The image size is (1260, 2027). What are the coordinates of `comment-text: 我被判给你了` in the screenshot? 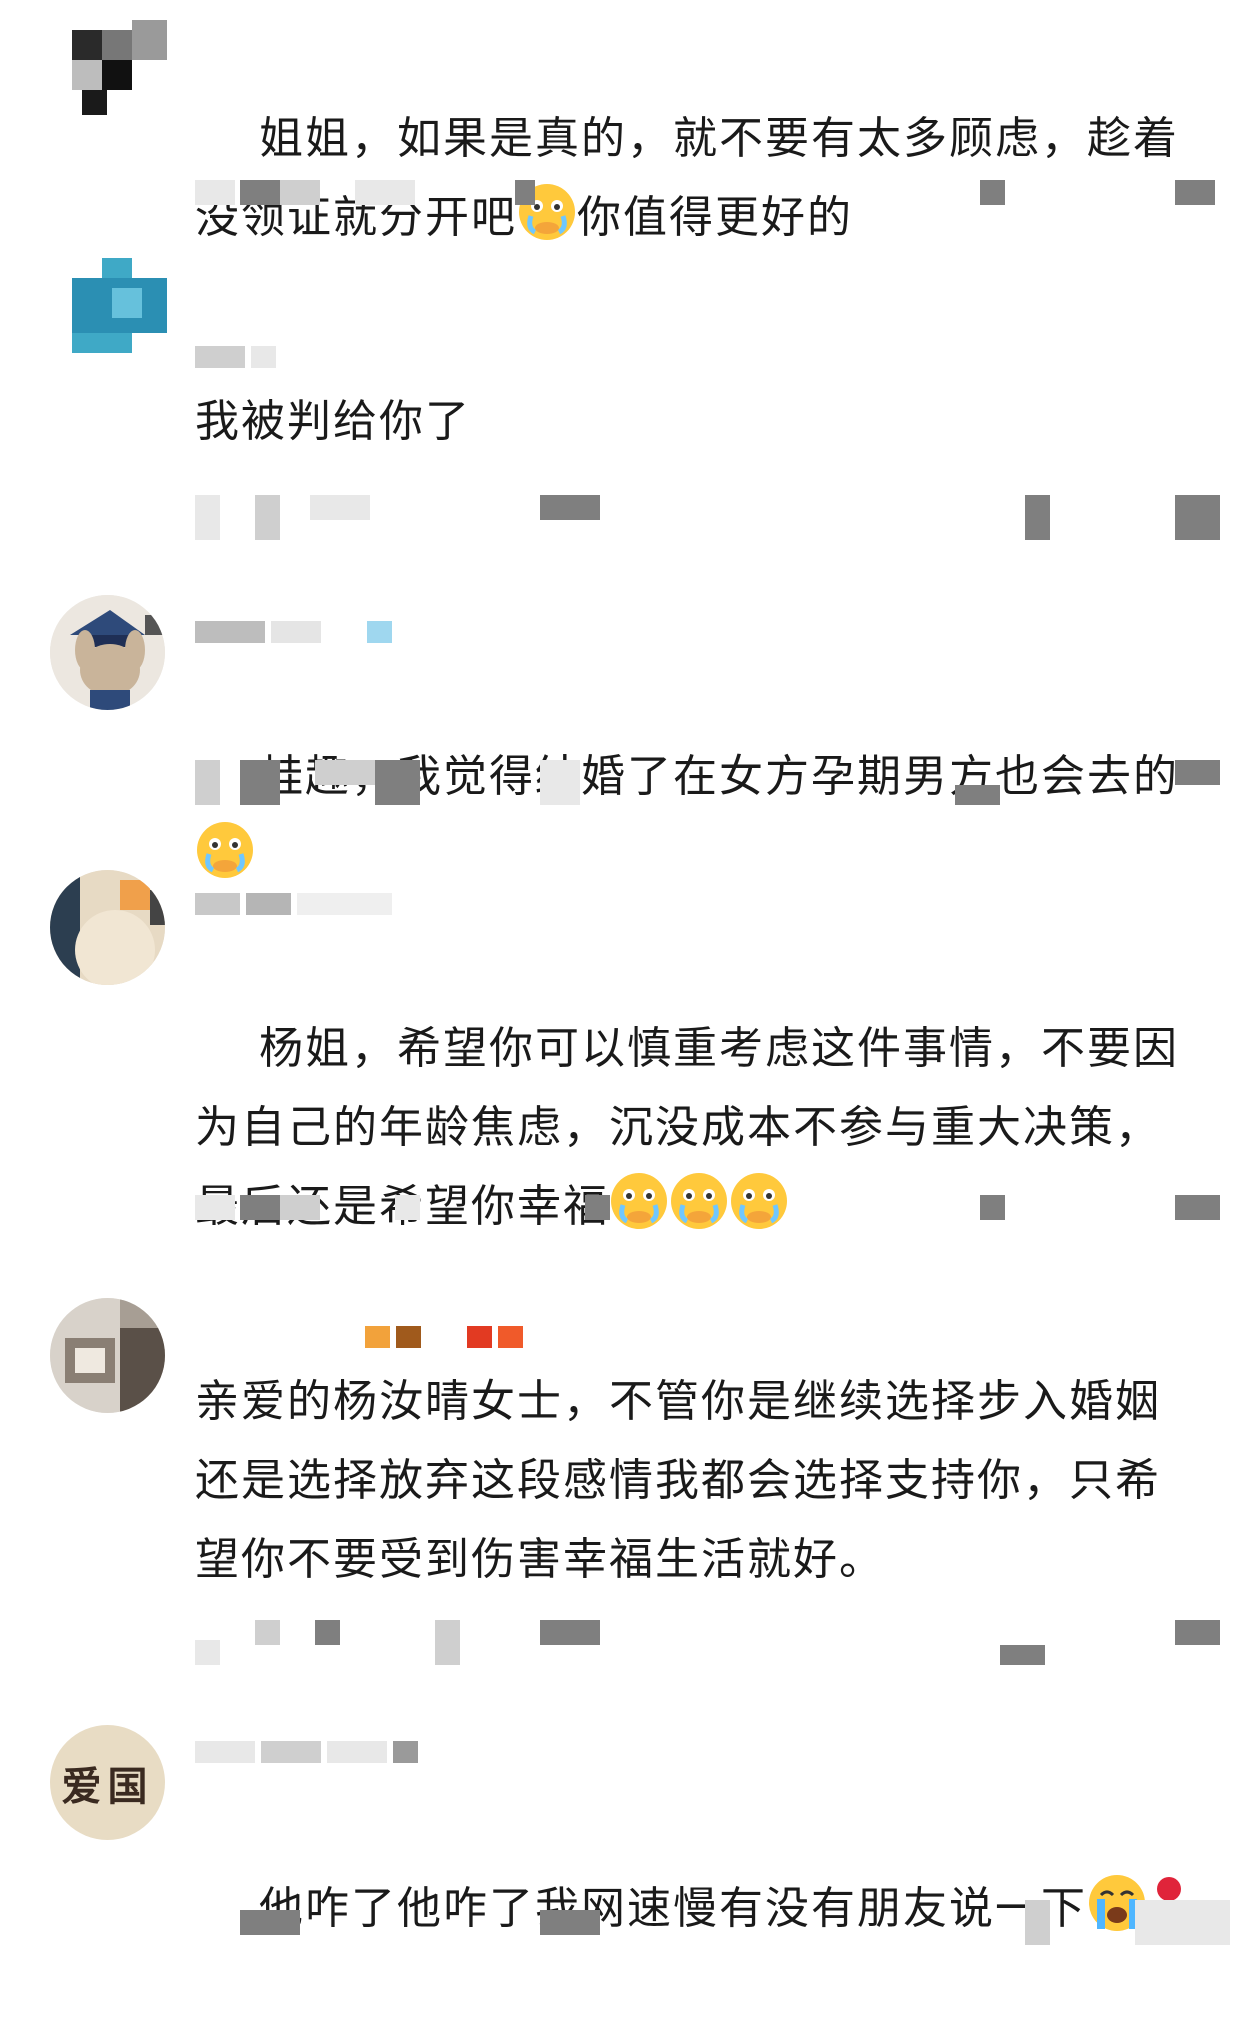 It's located at (333, 421).